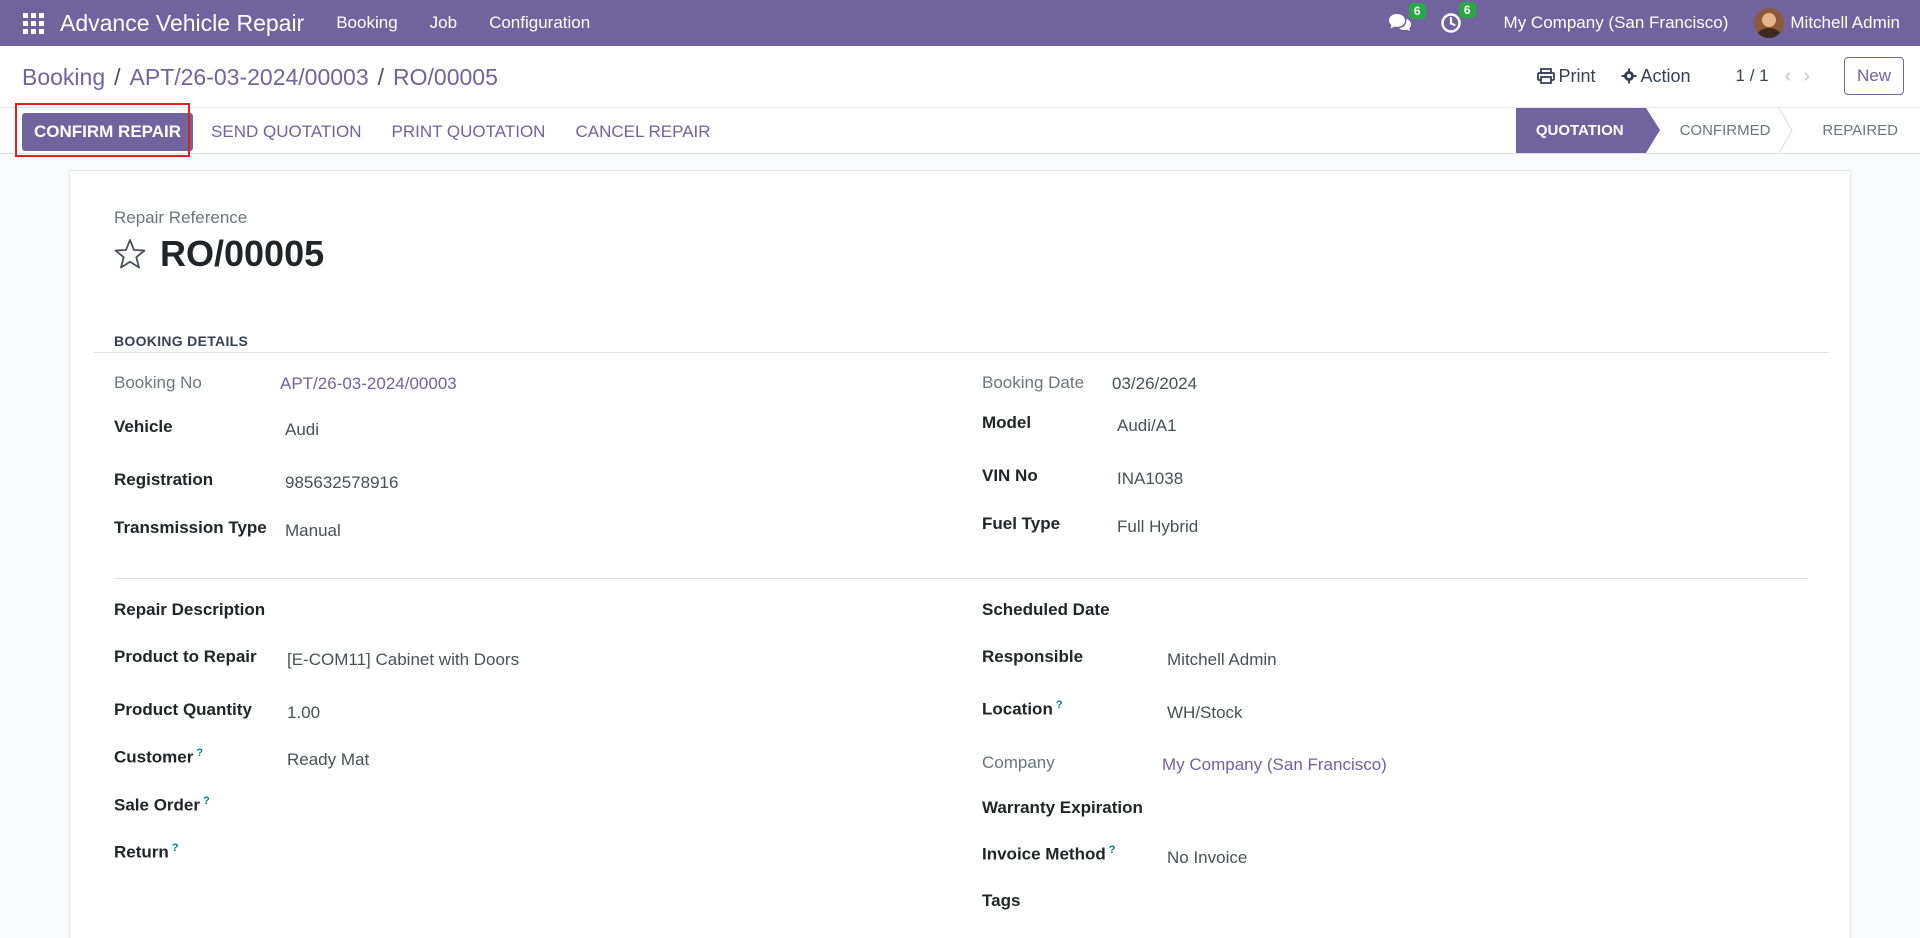 This screenshot has width=1920, height=938. I want to click on chat-icon, so click(1399, 22).